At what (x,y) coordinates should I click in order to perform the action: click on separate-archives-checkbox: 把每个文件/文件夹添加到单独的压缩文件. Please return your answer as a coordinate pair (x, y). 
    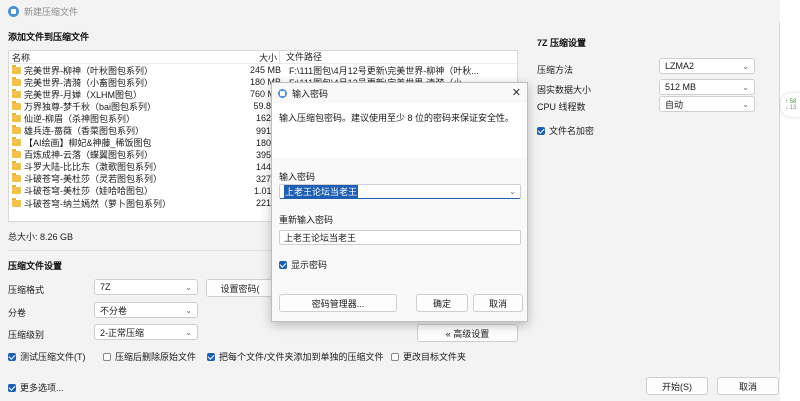
    Looking at the image, I should click on (295, 356).